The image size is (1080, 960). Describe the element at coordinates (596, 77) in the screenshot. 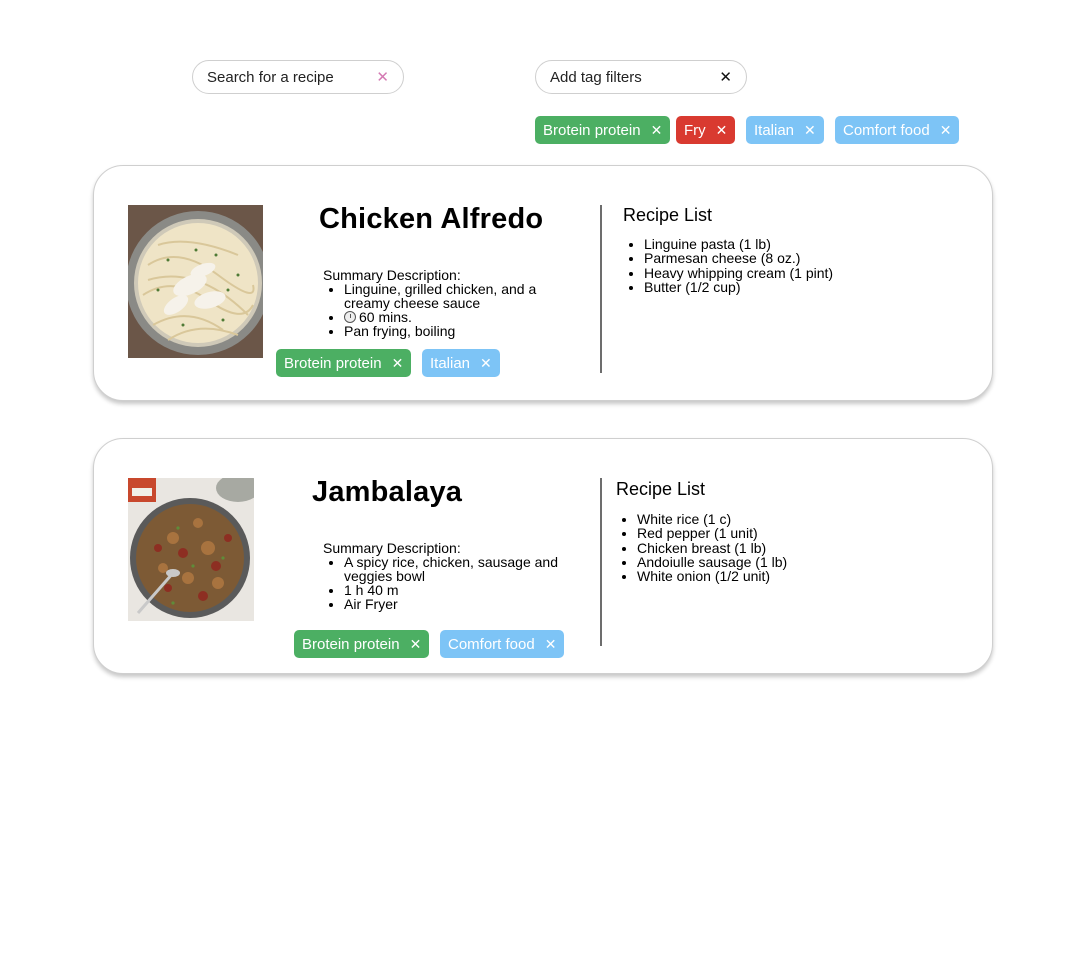

I see `tag-filter-placeholder: Add tag filters` at that location.